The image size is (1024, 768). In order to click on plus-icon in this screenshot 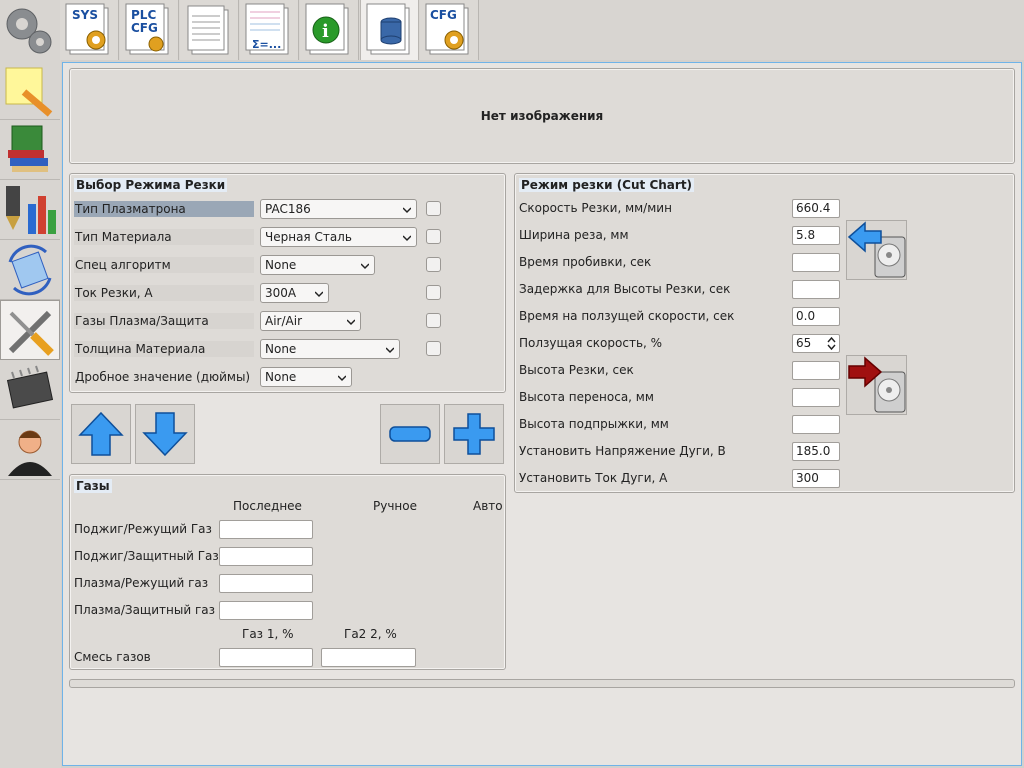, I will do `click(474, 434)`.